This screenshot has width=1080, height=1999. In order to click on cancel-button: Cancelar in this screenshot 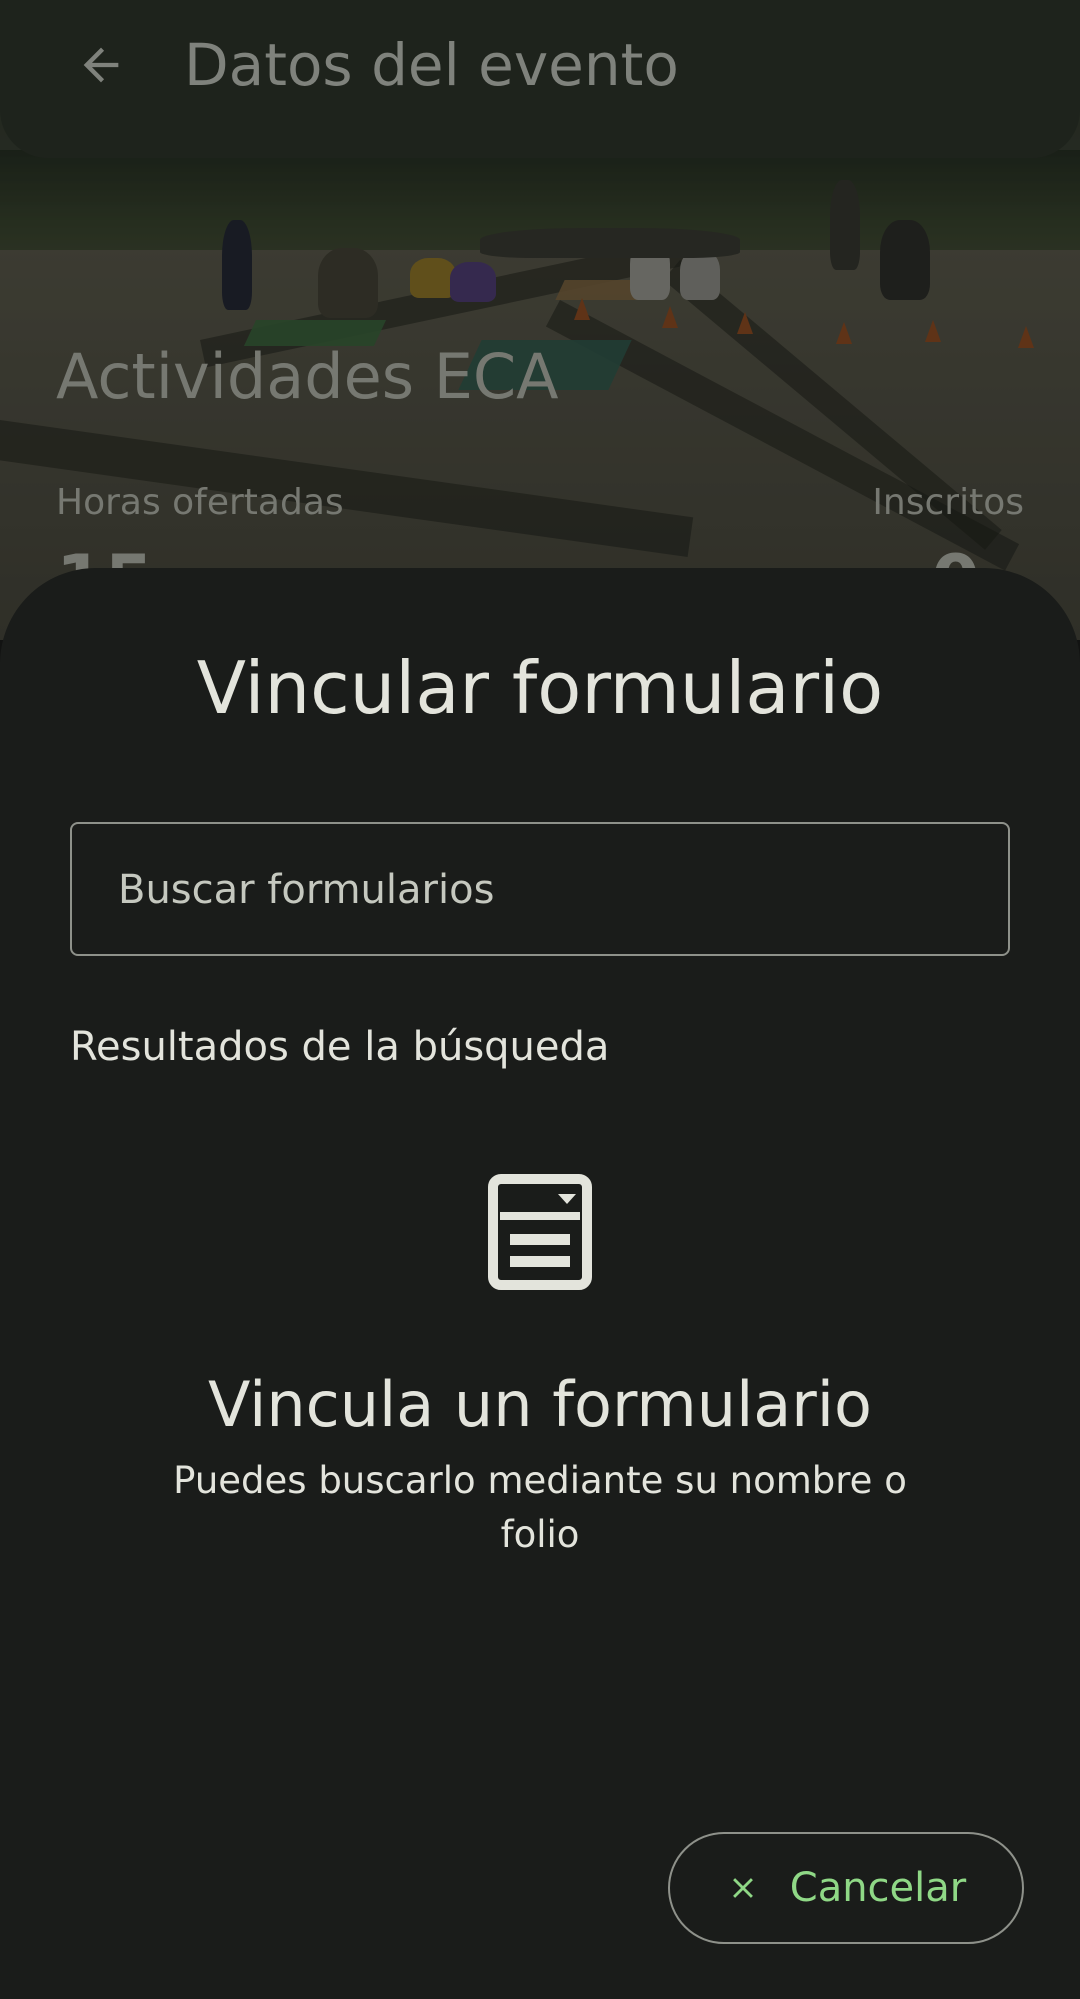, I will do `click(846, 1888)`.